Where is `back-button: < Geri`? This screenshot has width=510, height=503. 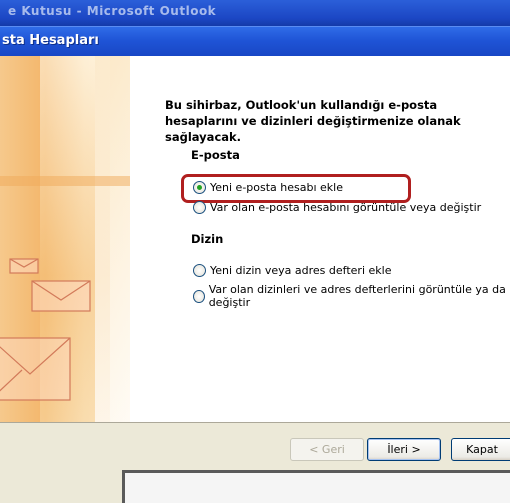
back-button: < Geri is located at coordinates (327, 449).